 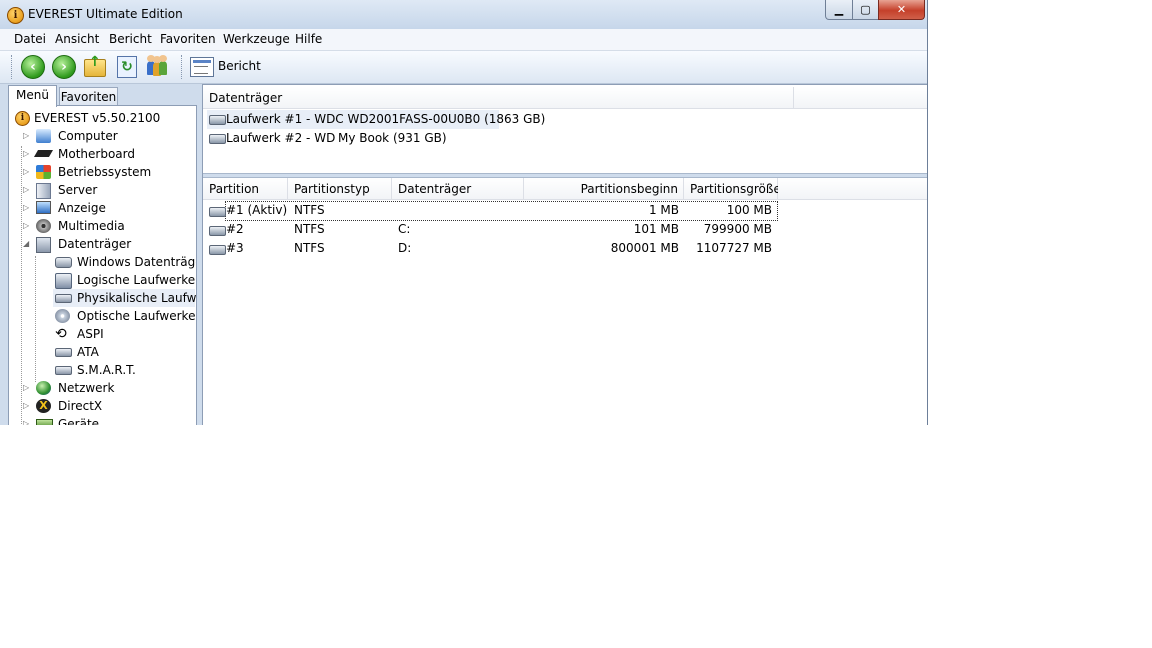 What do you see at coordinates (127, 67) in the screenshot?
I see `refresh-button: ↻` at bounding box center [127, 67].